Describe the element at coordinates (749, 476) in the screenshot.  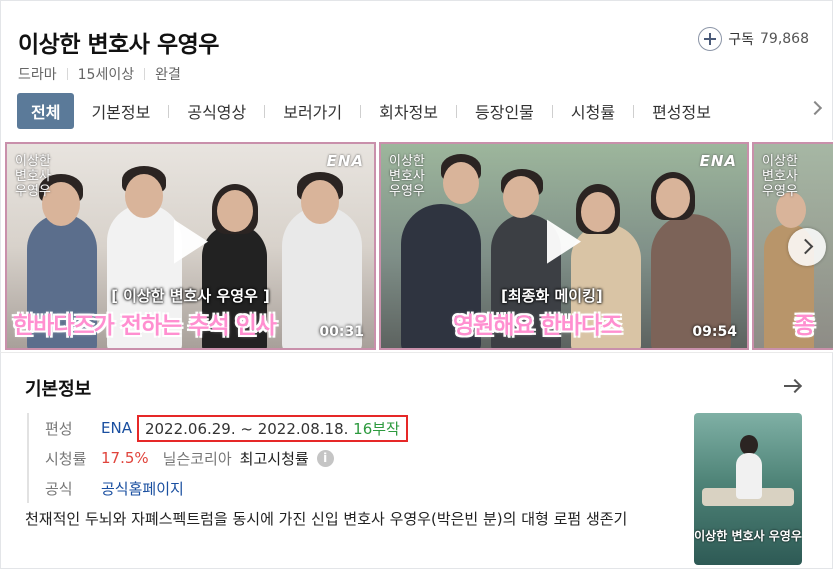
I see `poster-figure` at that location.